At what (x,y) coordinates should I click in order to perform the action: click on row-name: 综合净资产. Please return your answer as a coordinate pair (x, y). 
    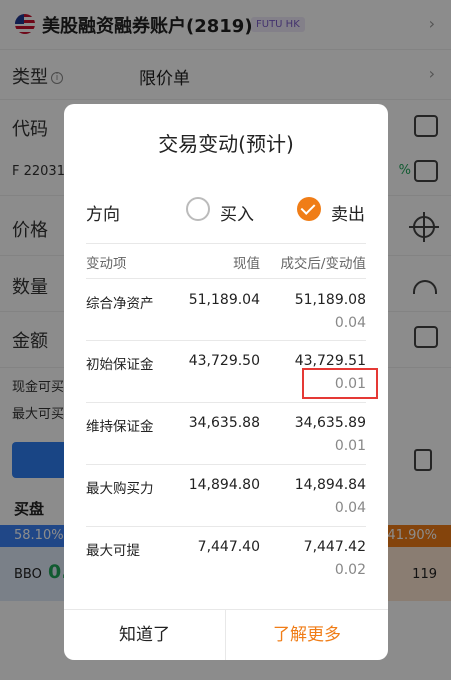
    Looking at the image, I should click on (120, 304).